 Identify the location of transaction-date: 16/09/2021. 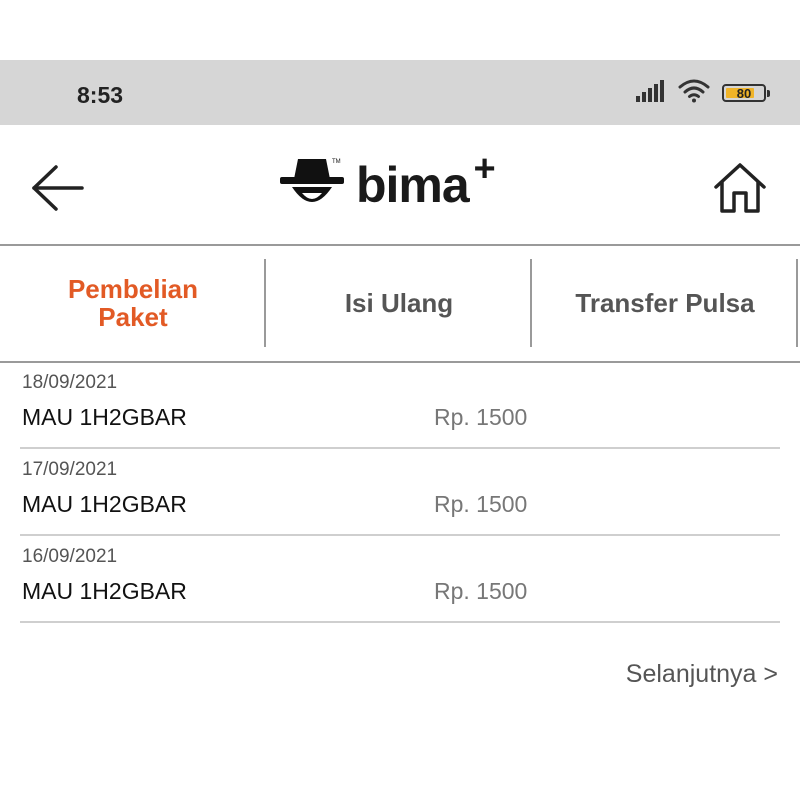
(70, 556).